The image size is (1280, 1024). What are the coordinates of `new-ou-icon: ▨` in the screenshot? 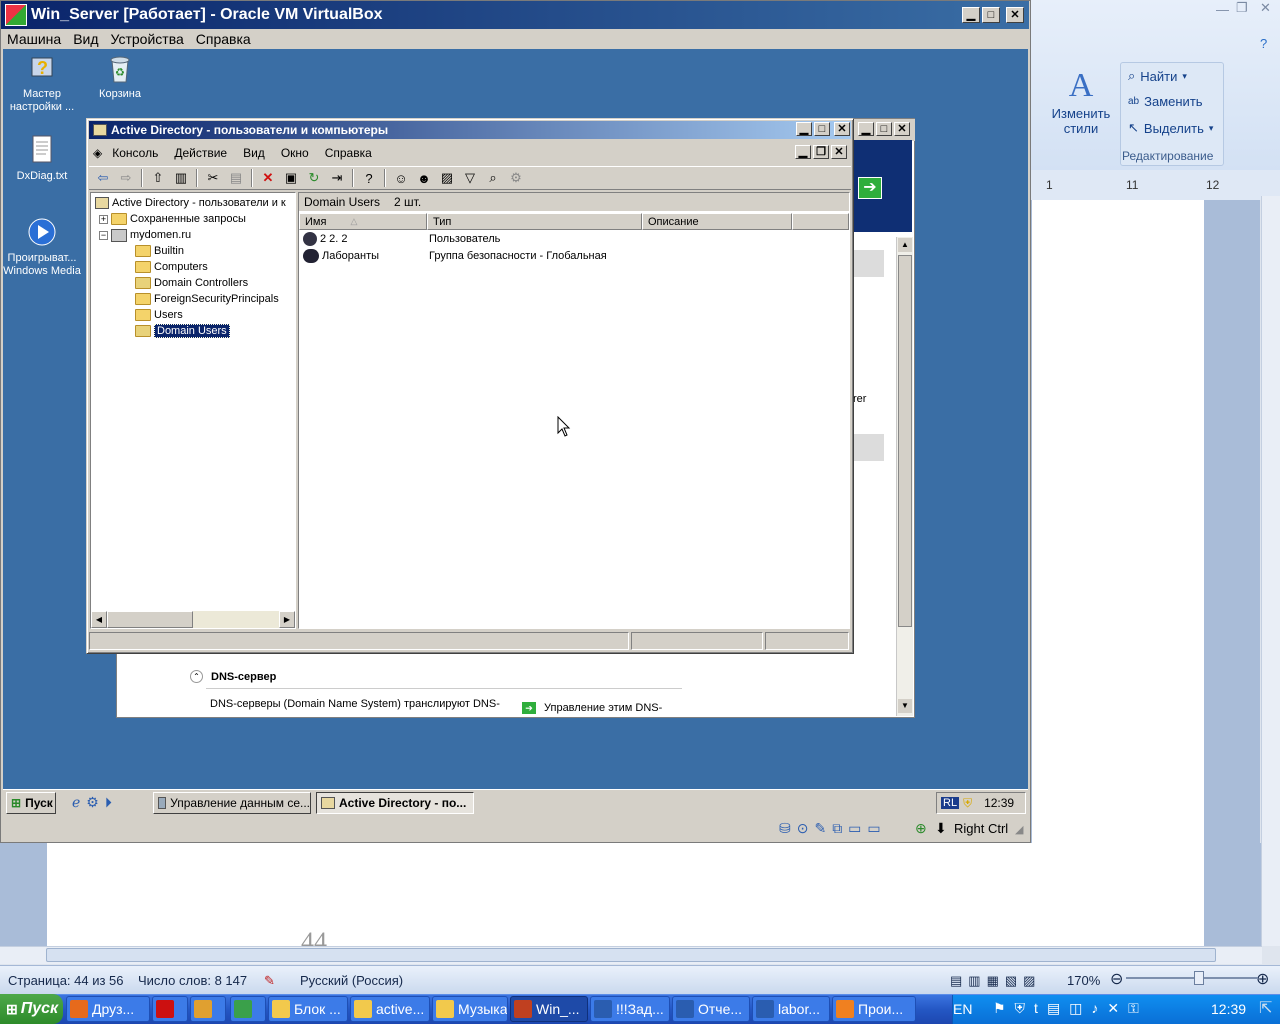 It's located at (447, 178).